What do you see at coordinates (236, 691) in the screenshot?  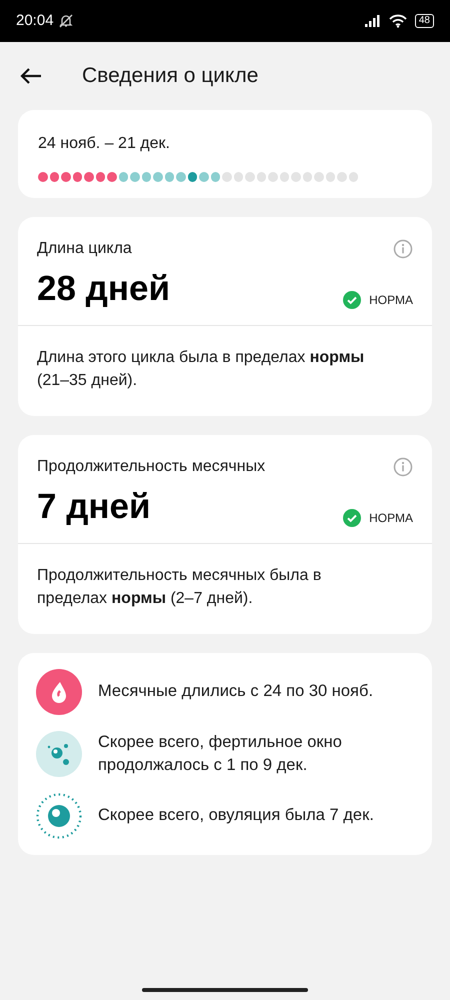 I see `summary-text: Месячные длились с 24 по 30 нояб.` at bounding box center [236, 691].